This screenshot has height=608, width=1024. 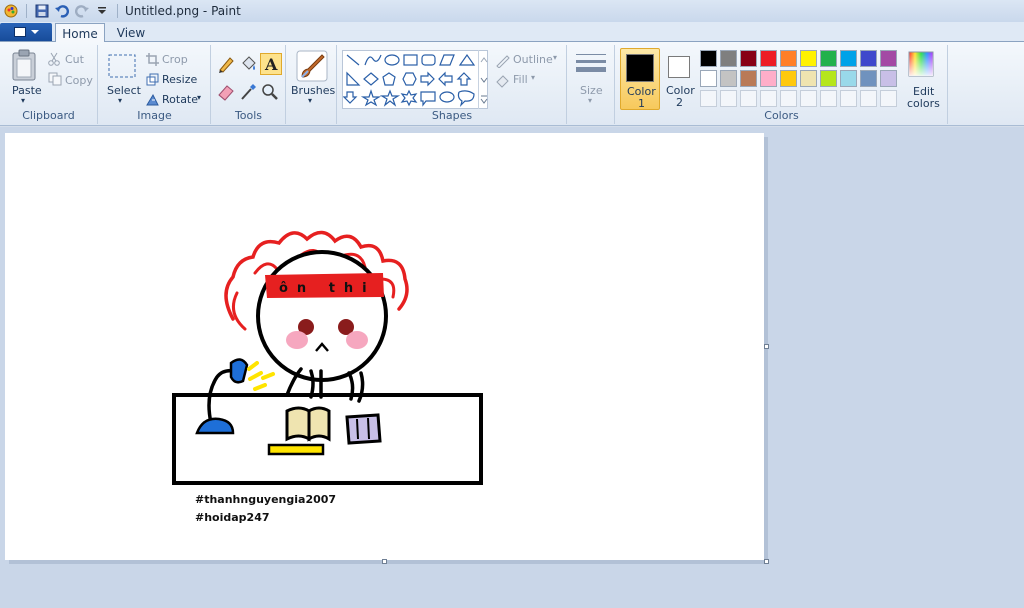 What do you see at coordinates (102, 11) in the screenshot?
I see `customize-toolbar-icon` at bounding box center [102, 11].